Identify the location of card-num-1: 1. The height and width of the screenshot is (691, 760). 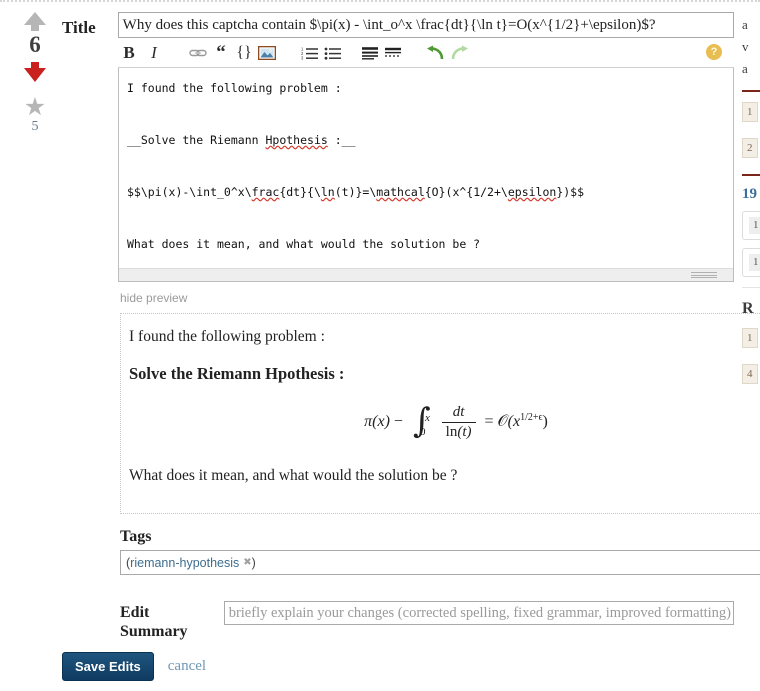
(754, 225).